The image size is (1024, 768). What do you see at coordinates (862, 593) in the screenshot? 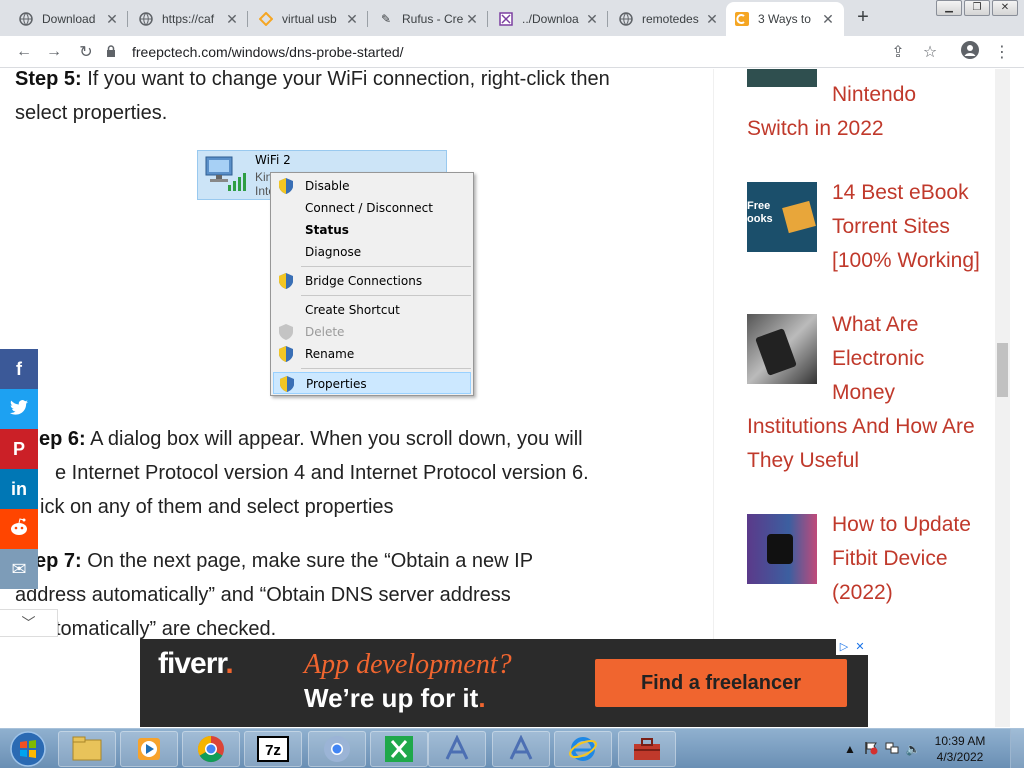
I see `post-3-title-line-3: (2022)` at bounding box center [862, 593].